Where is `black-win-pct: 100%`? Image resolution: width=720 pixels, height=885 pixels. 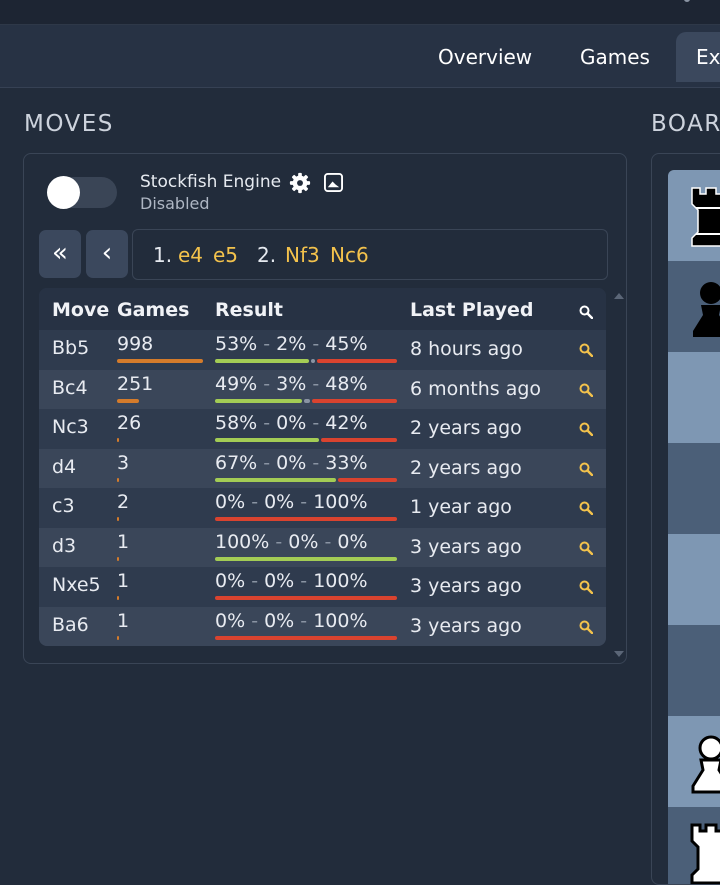 black-win-pct: 100% is located at coordinates (340, 620).